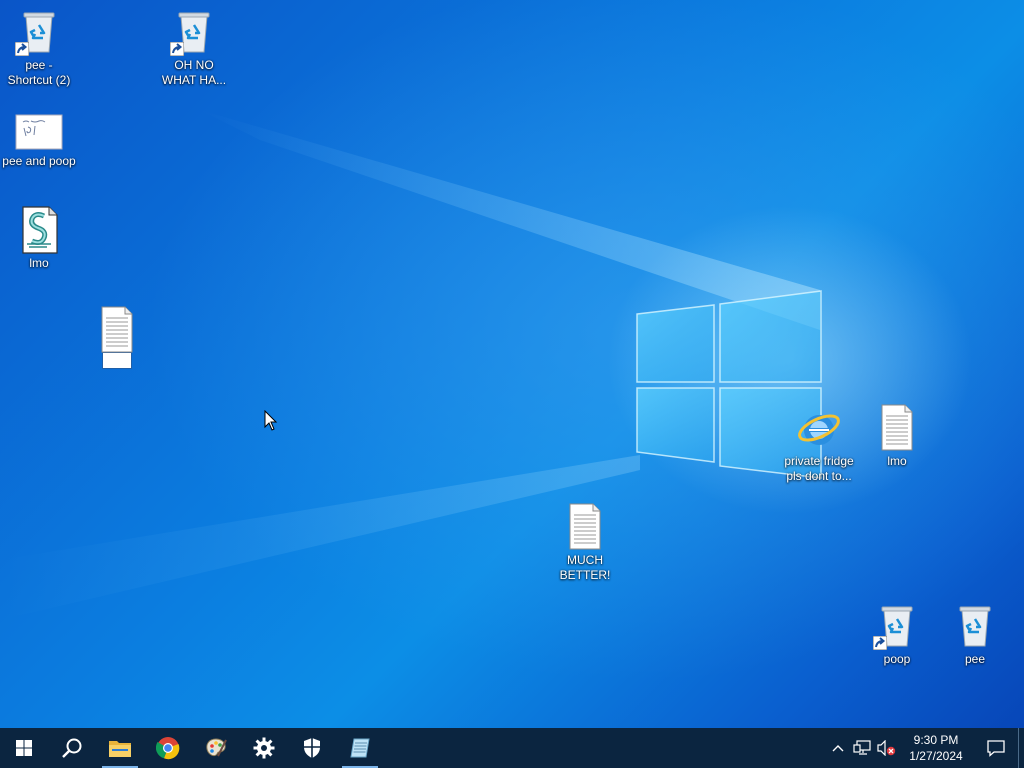 The height and width of the screenshot is (768, 1024). I want to click on chevron-up-icon, so click(838, 748).